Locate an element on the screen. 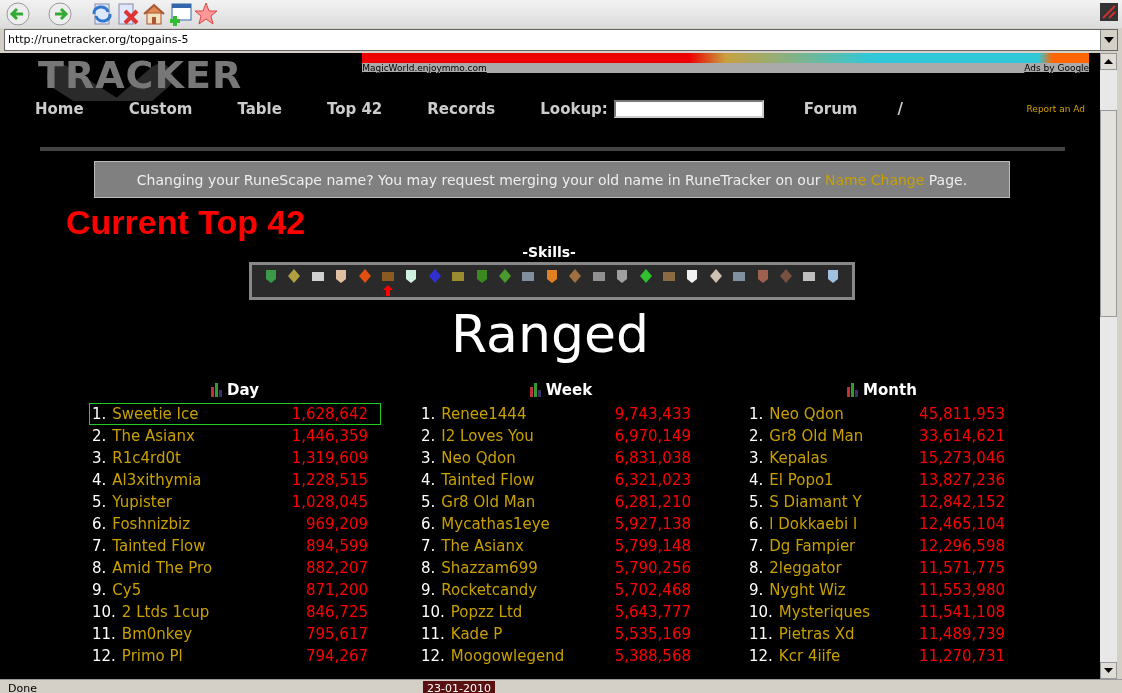  page-title: Current Top 42 is located at coordinates (186, 222).